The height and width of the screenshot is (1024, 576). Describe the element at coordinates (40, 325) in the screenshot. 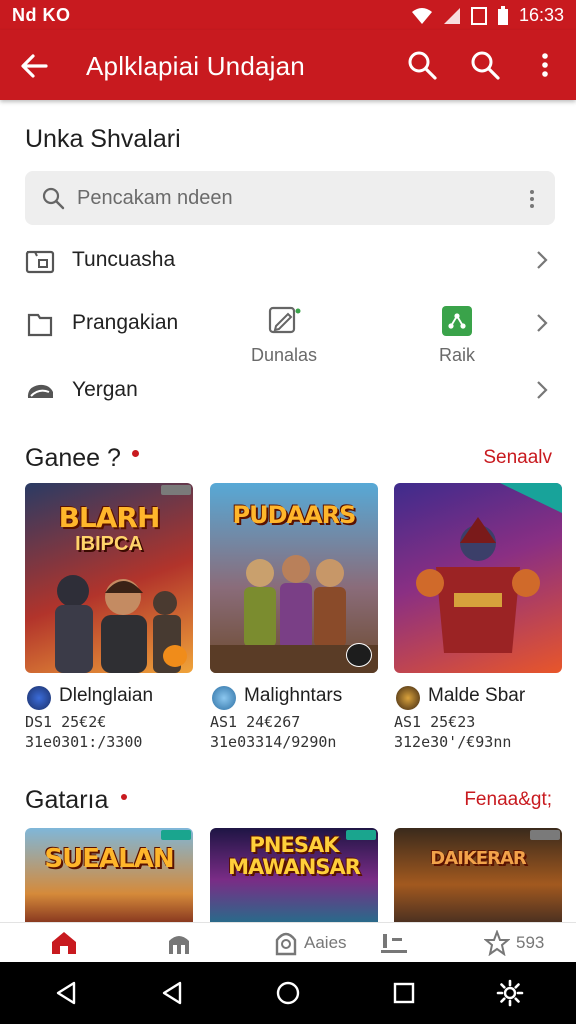

I see `folder-icon` at that location.